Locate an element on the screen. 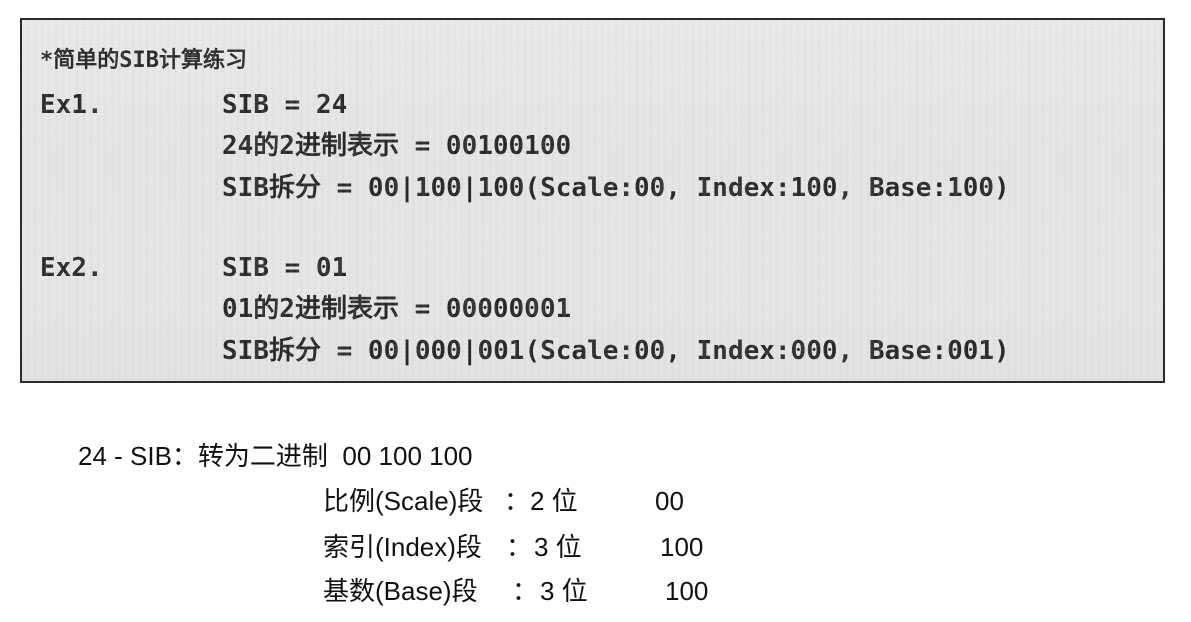 The height and width of the screenshot is (622, 1191). field-base-value: 100 is located at coordinates (687, 591).